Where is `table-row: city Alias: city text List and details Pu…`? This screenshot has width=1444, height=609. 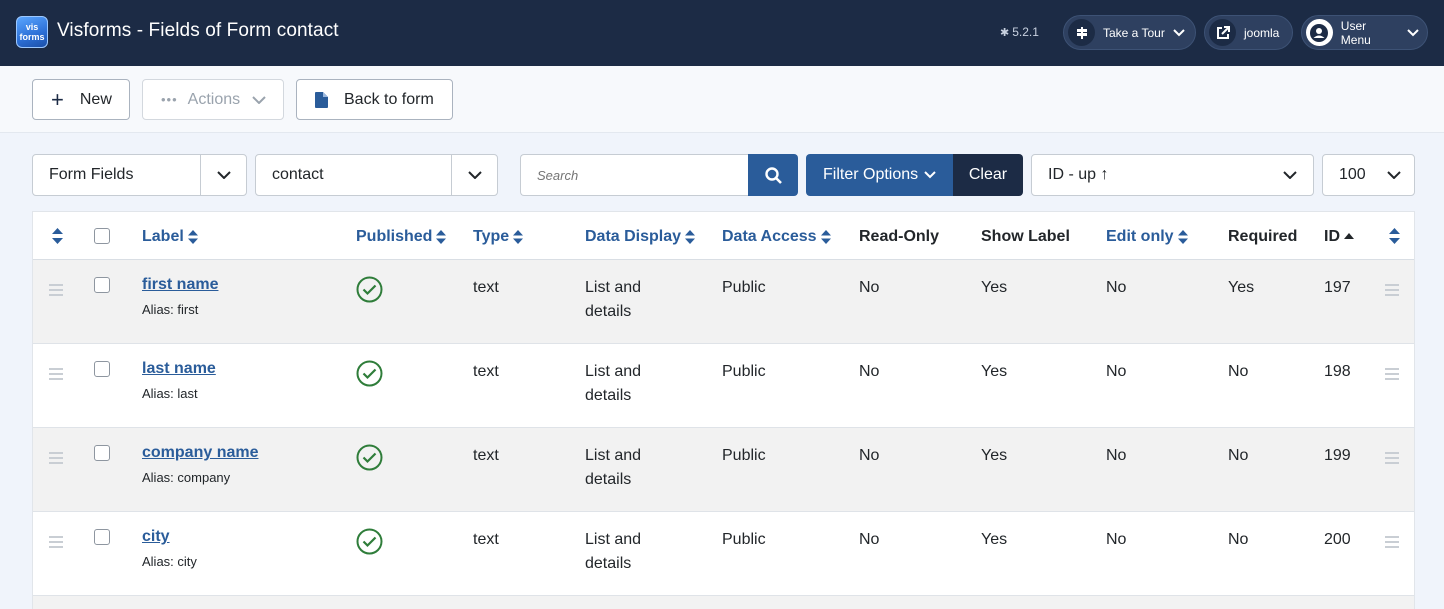
table-row: city Alias: city text List and details Pu… is located at coordinates (723, 554).